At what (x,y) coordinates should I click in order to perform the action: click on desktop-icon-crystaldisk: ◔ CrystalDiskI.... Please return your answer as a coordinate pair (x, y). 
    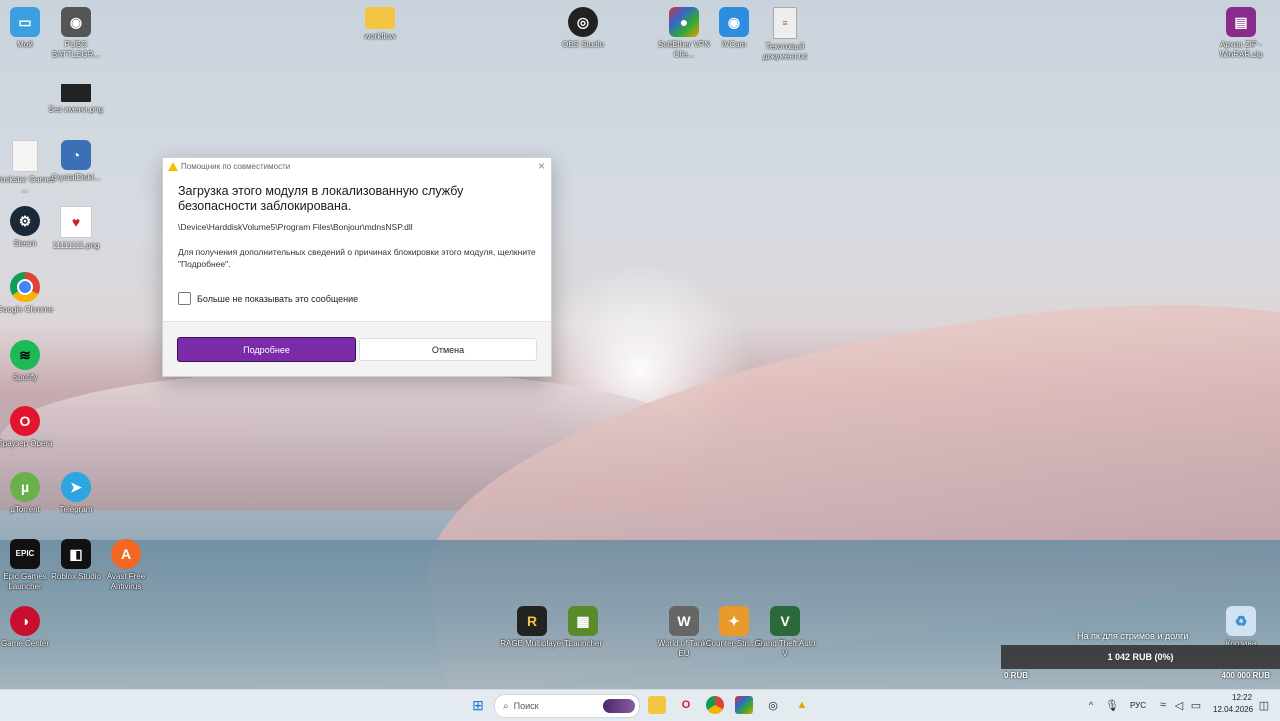
    Looking at the image, I should click on (76, 161).